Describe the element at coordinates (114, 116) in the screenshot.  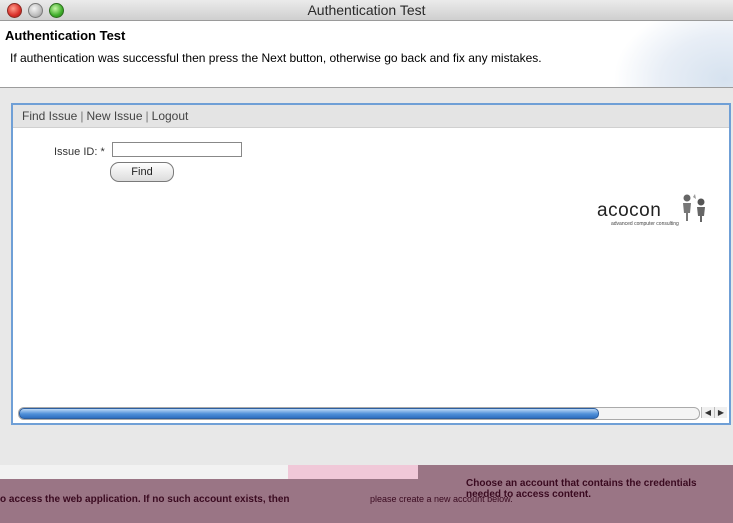
I see `new-issue-link: New Issue` at that location.